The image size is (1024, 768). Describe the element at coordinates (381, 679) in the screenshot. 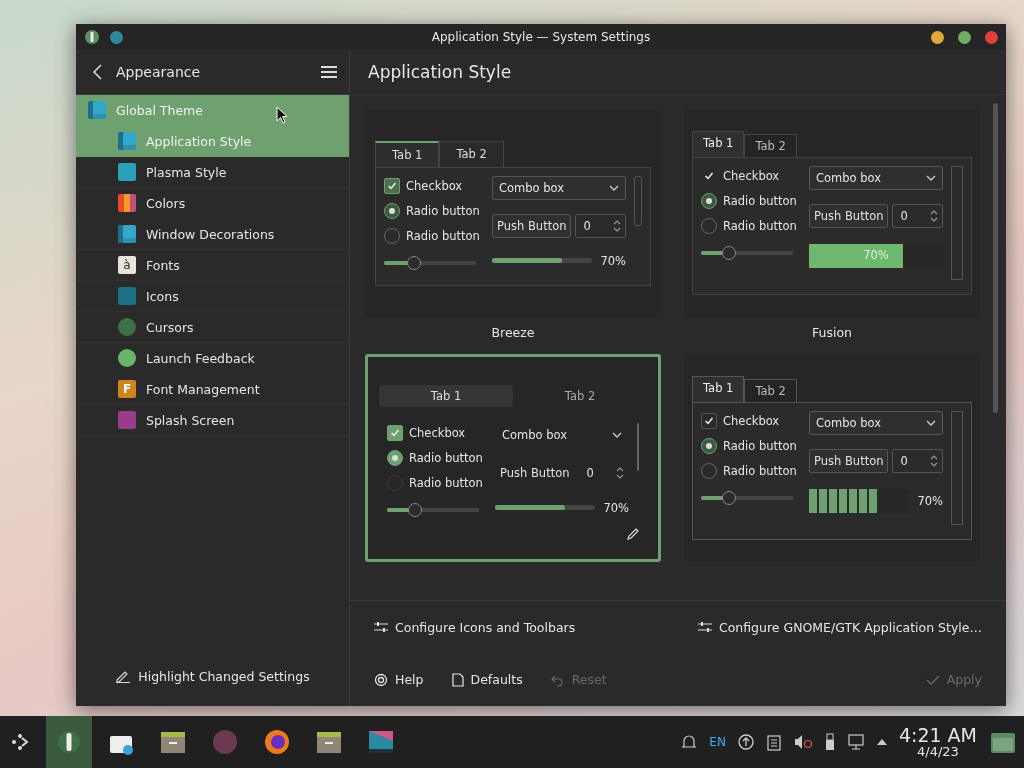

I see `lifebuoy-icon` at that location.